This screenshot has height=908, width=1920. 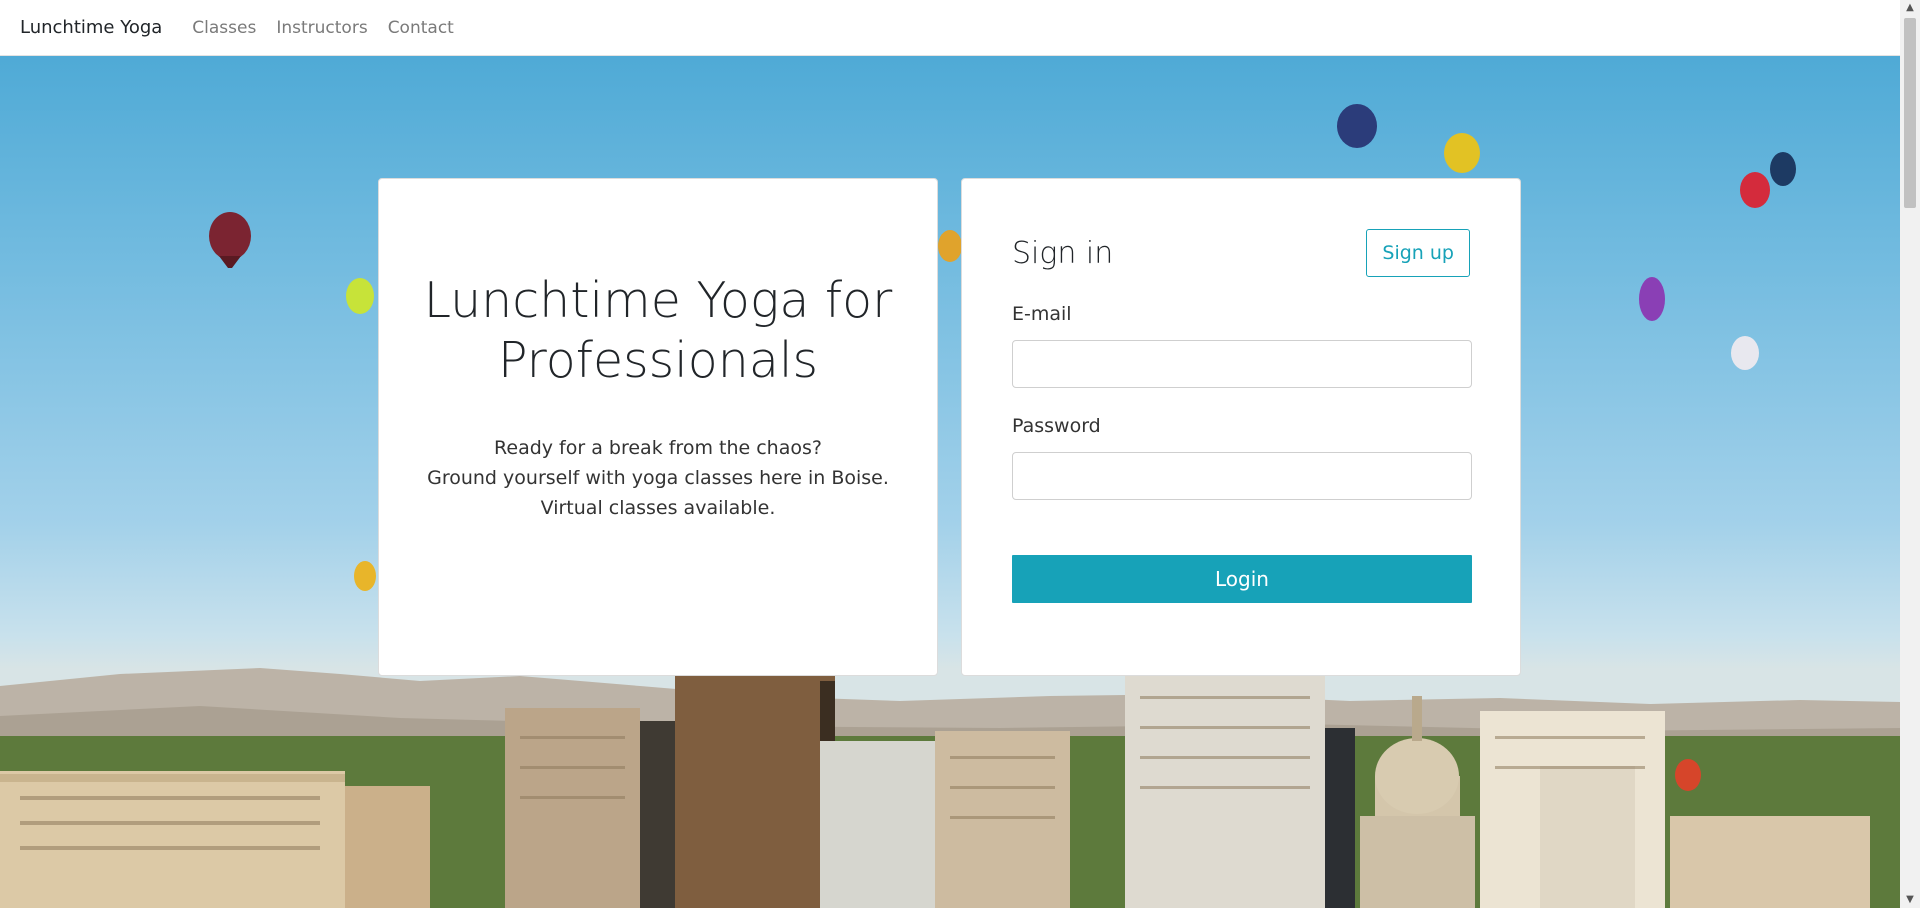 I want to click on password-field, so click(x=1242, y=476).